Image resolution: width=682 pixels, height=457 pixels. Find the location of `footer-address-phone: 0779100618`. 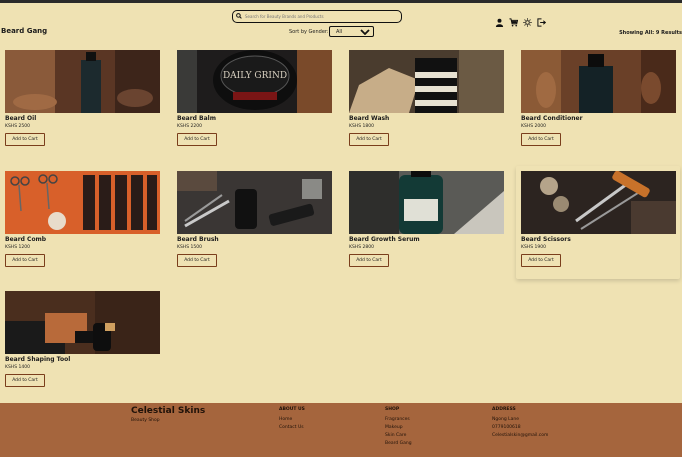

footer-address-phone: 0779100618 is located at coordinates (506, 427).